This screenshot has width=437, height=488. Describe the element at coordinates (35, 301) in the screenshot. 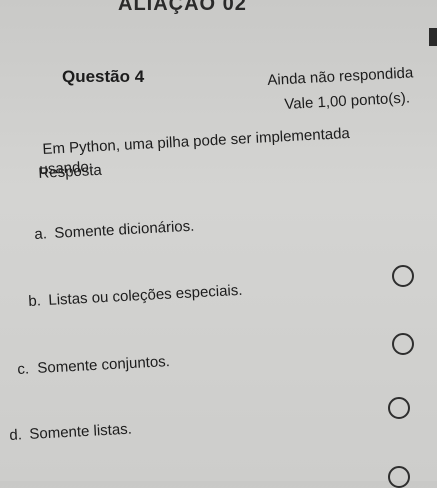

I see `option-b-letter: b.` at that location.